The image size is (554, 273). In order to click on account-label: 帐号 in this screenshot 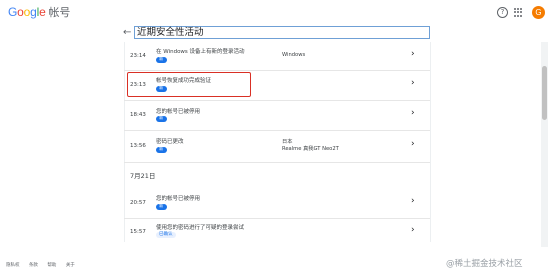, I will do `click(59, 13)`.